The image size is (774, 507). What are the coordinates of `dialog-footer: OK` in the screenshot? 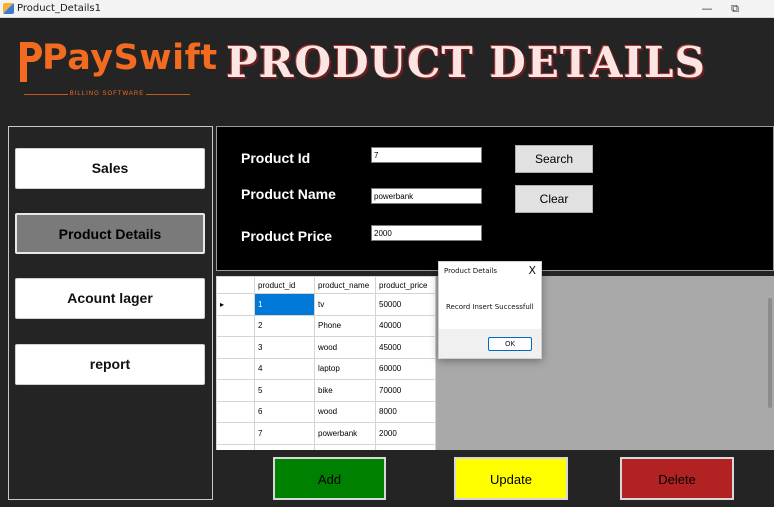 It's located at (490, 343).